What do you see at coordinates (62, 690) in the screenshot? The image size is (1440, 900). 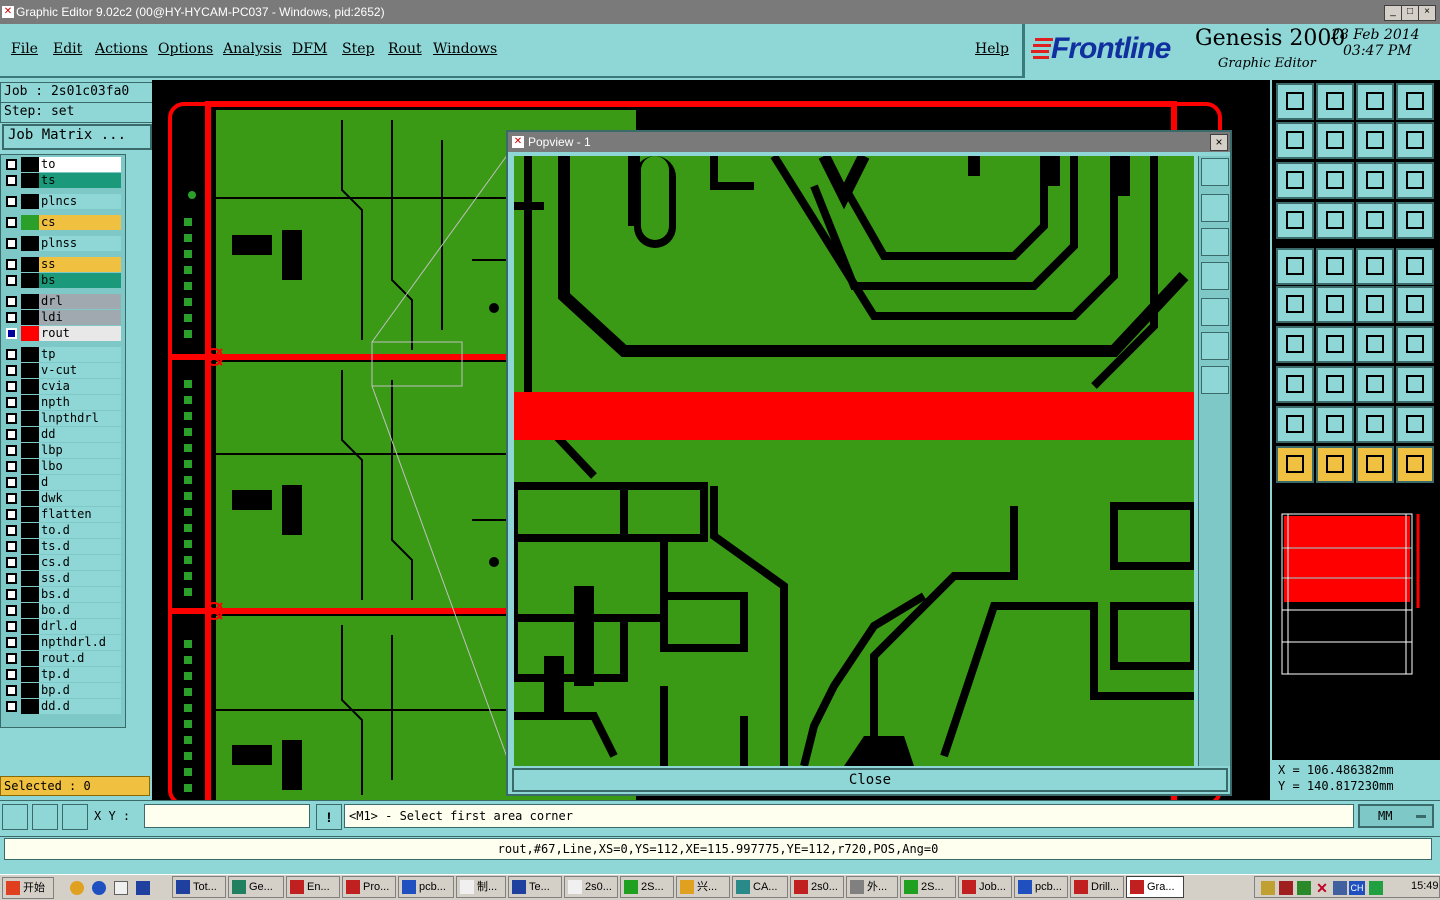 I see `layer-row-bp-d: bp.d` at bounding box center [62, 690].